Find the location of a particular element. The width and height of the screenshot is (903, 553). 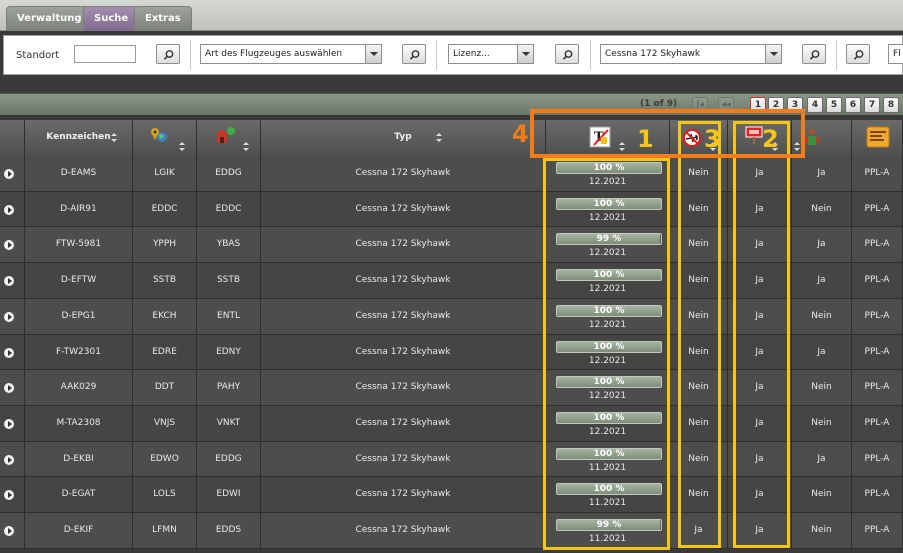

header-license is located at coordinates (877, 138).